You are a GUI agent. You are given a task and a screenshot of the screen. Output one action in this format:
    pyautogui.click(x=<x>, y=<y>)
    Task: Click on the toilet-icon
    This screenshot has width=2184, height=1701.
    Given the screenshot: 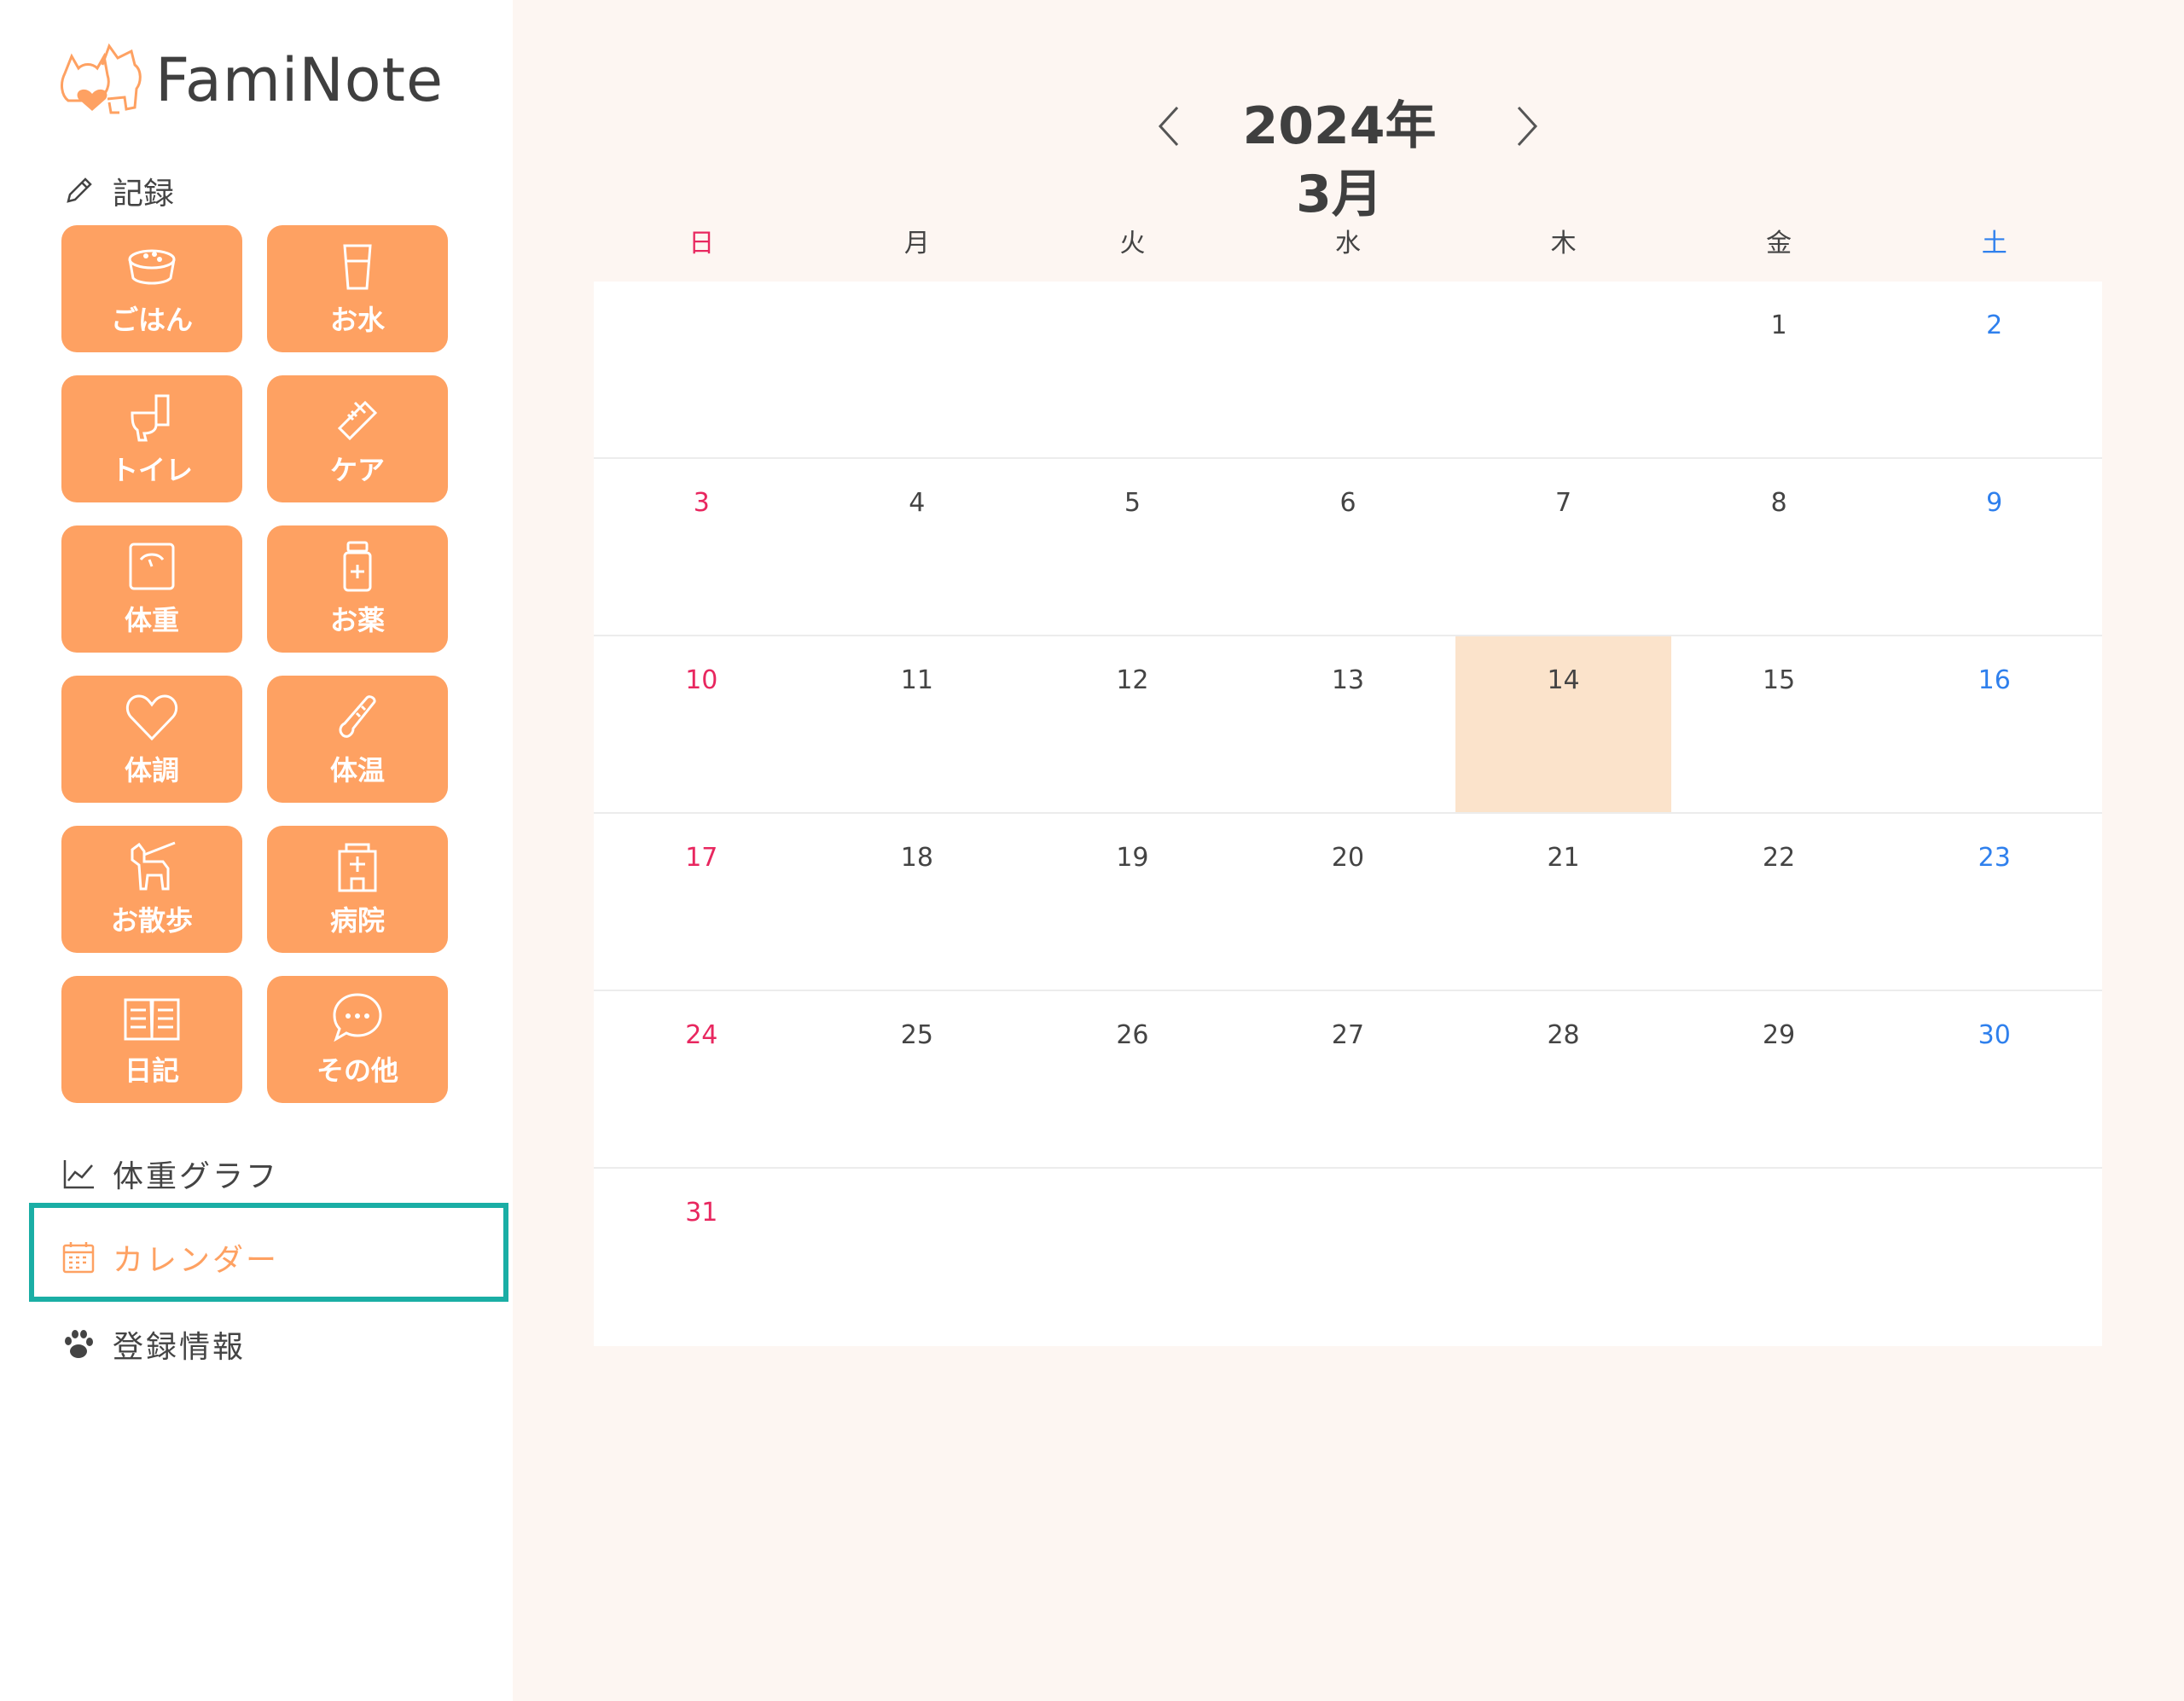 What is the action you would take?
    pyautogui.click(x=150, y=417)
    